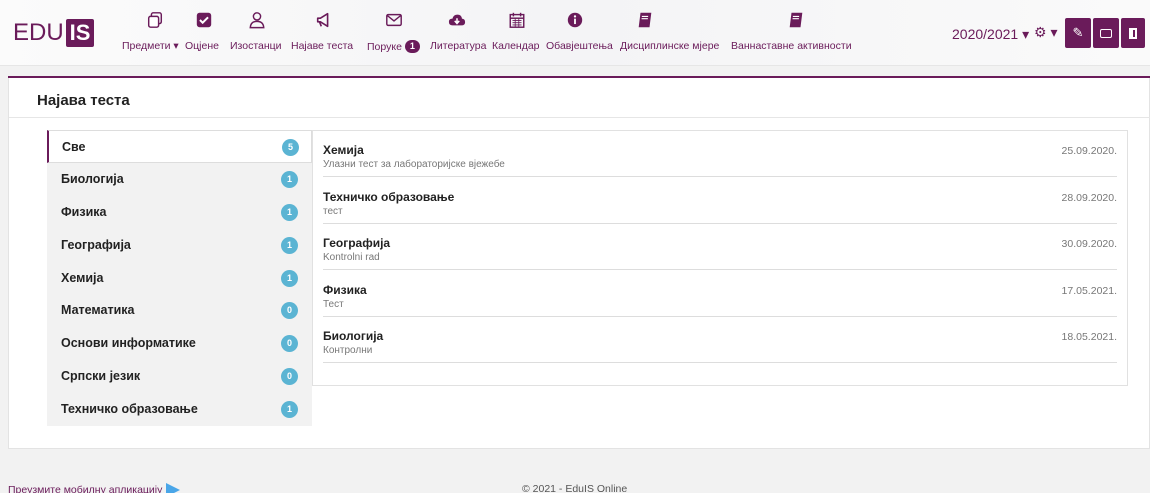  What do you see at coordinates (80, 33) in the screenshot?
I see `logo-is-text: IS` at bounding box center [80, 33].